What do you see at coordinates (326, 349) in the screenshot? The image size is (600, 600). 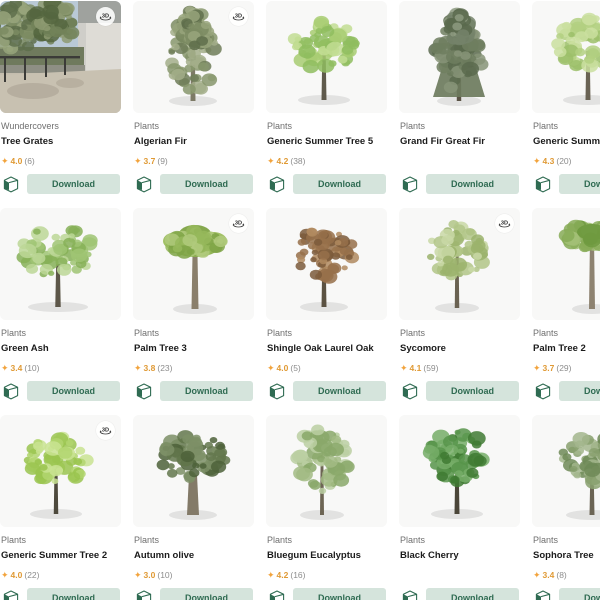 I see `asset-title: Shingle Oak Laurel Oak` at bounding box center [326, 349].